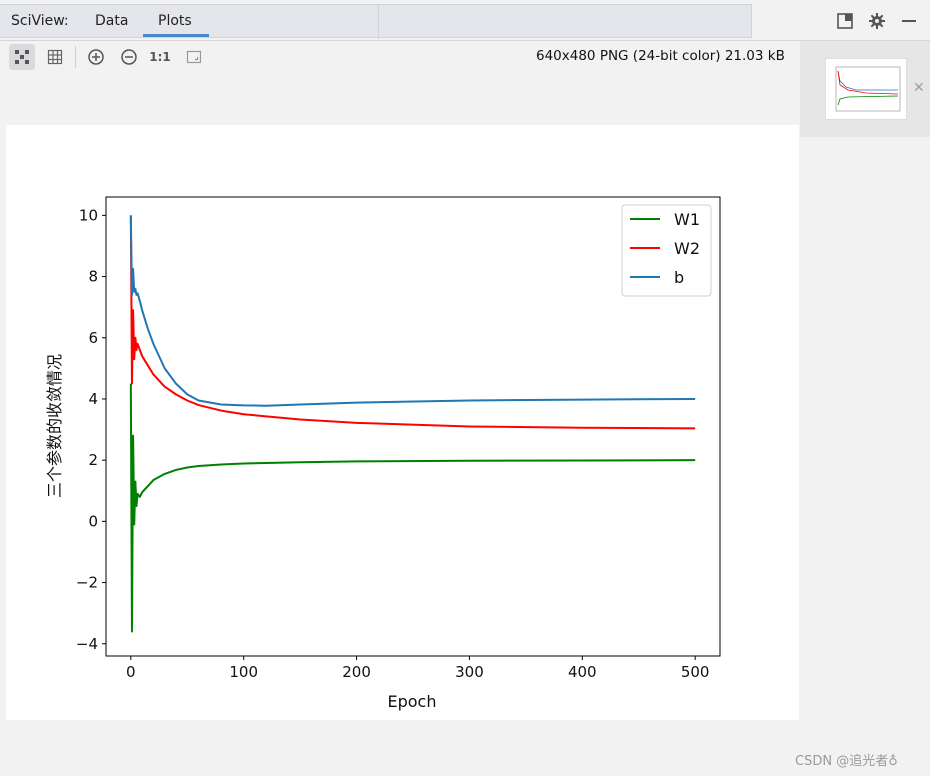  What do you see at coordinates (93, 277) in the screenshot?
I see `y-tick-label: 8` at bounding box center [93, 277].